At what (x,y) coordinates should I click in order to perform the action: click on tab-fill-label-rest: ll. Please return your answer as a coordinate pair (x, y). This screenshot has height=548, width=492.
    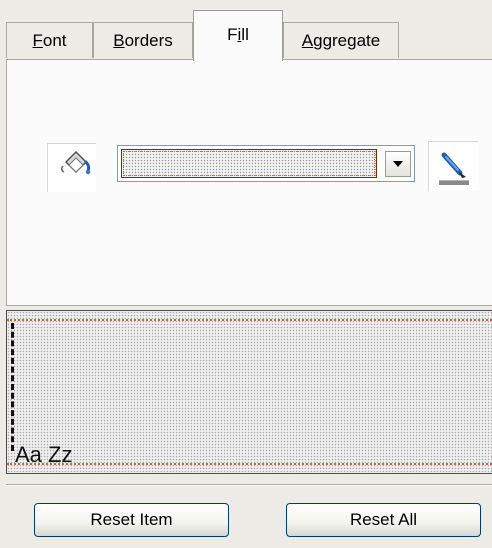
    Looking at the image, I should click on (245, 34).